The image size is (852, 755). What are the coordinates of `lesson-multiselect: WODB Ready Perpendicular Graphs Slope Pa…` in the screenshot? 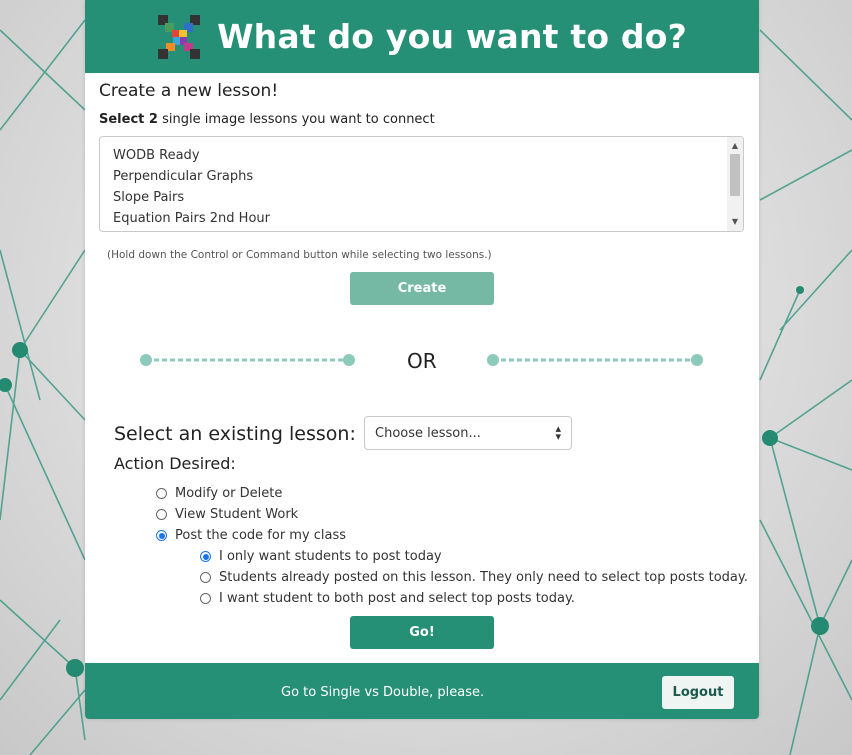 It's located at (421, 184).